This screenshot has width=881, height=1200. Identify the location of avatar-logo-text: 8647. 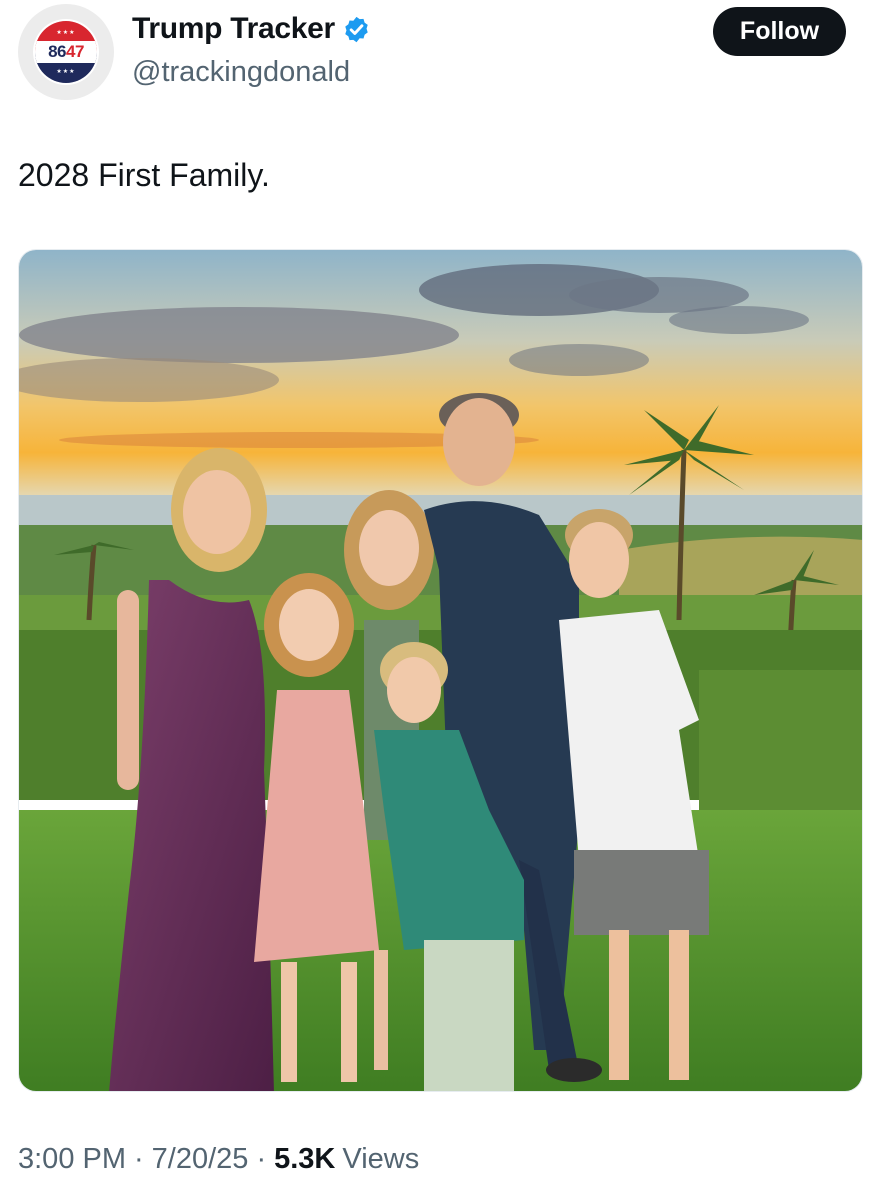
(66, 51).